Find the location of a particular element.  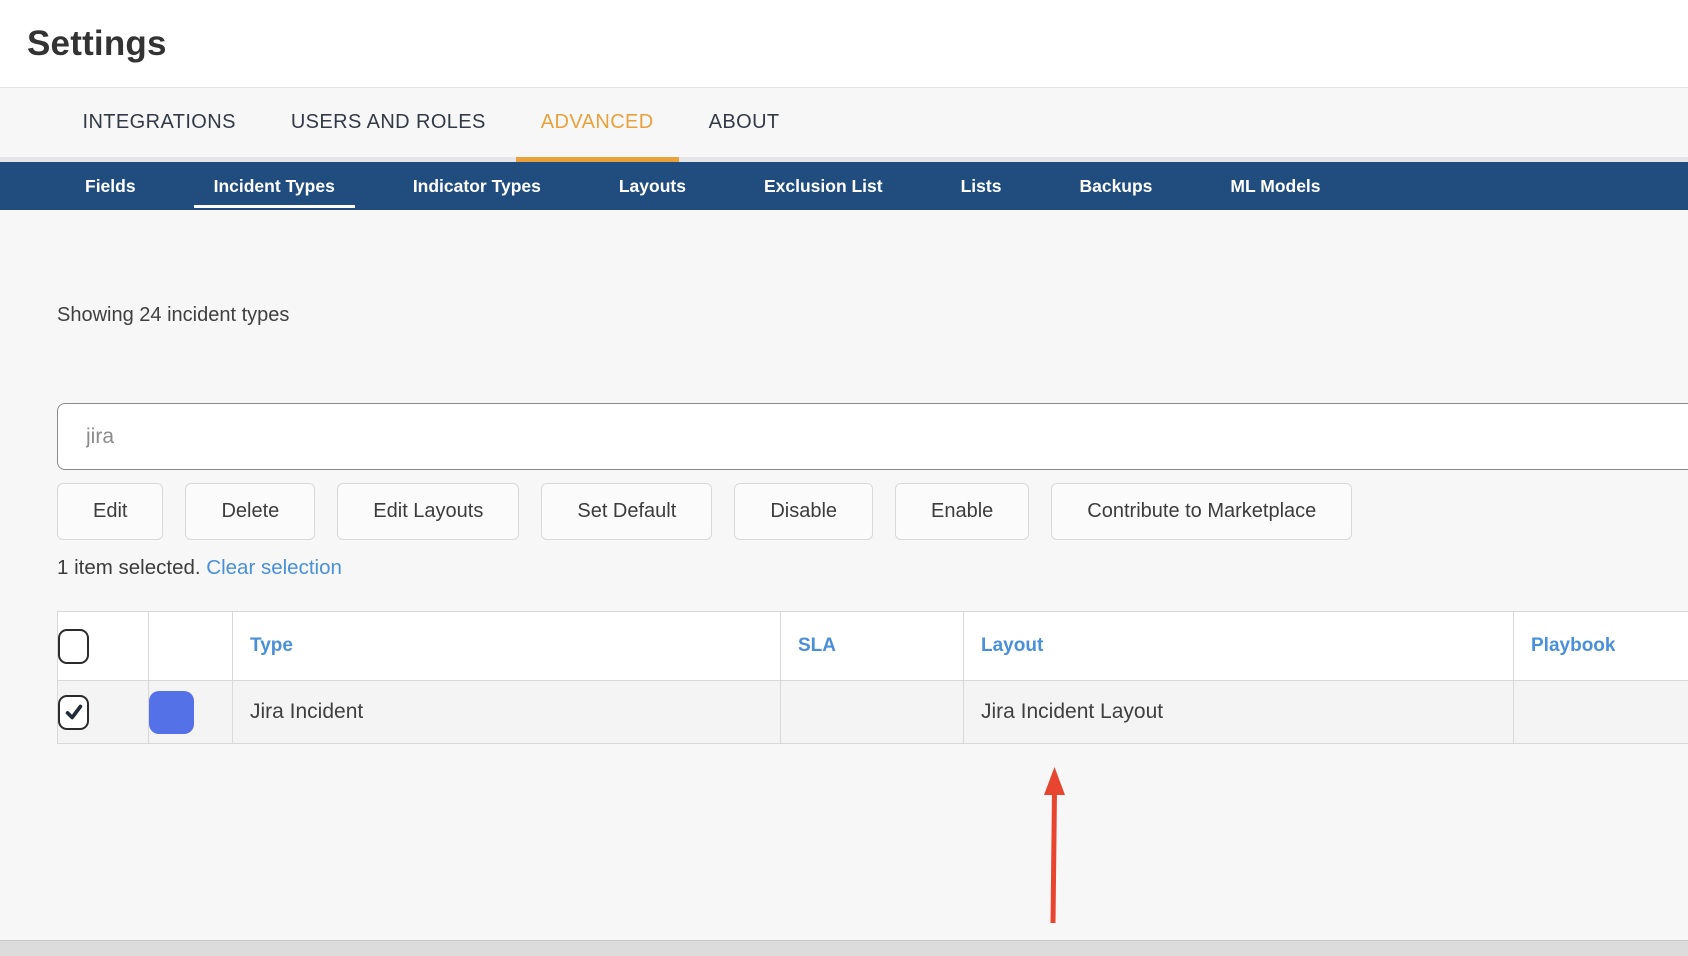

annotation-arrow-up is located at coordinates (1054, 845).